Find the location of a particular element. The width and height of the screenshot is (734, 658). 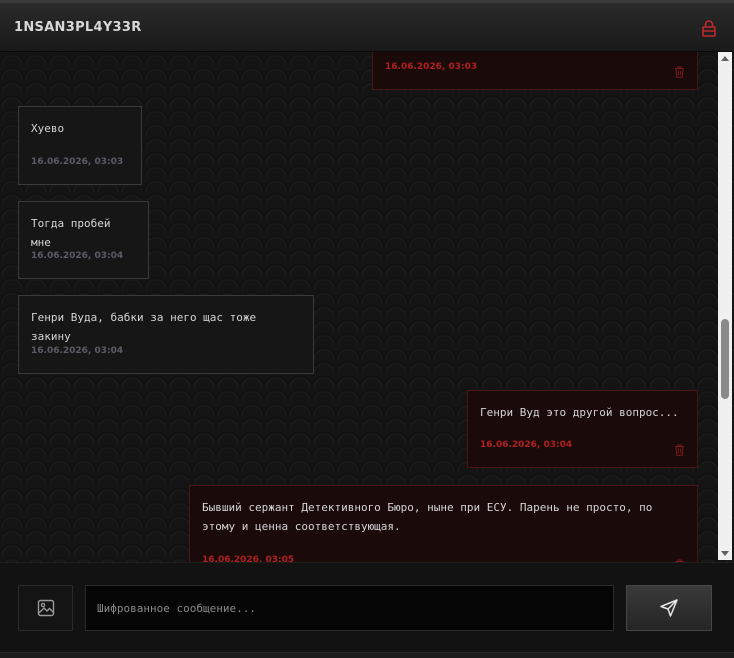

message-incoming: Хуево 16.06.2026, 03:03 is located at coordinates (80, 145).